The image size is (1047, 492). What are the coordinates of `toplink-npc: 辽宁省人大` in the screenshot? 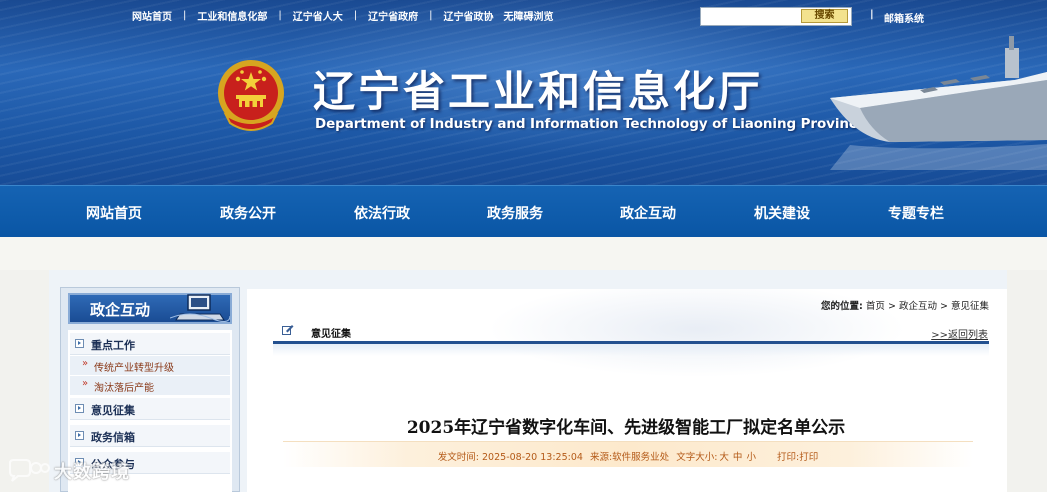 It's located at (318, 15).